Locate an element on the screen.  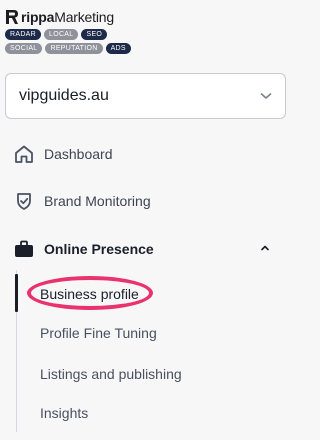
highlight-ellipse is located at coordinates (90, 293).